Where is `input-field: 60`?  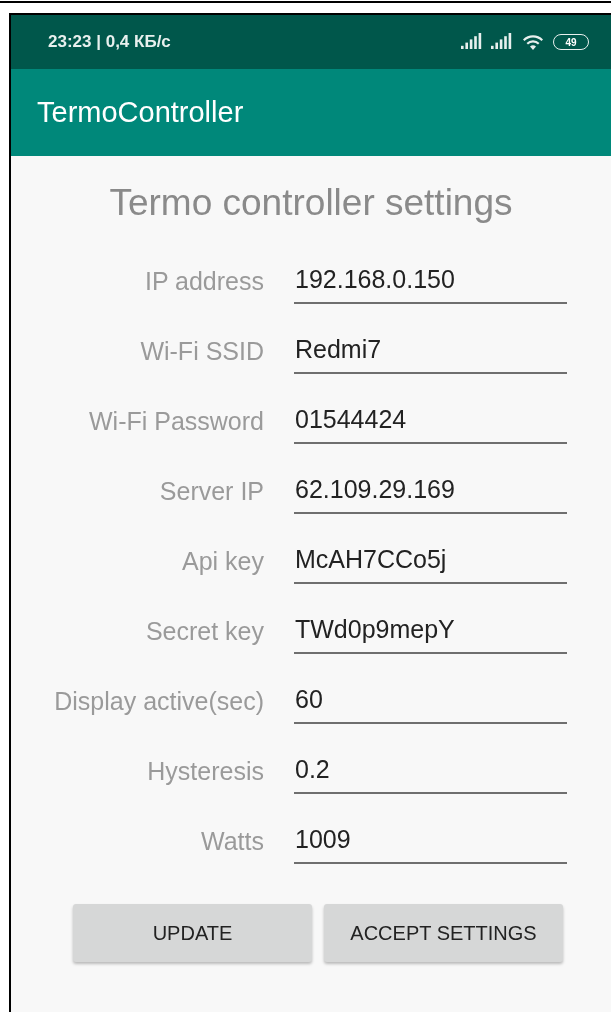 input-field: 60 is located at coordinates (430, 701).